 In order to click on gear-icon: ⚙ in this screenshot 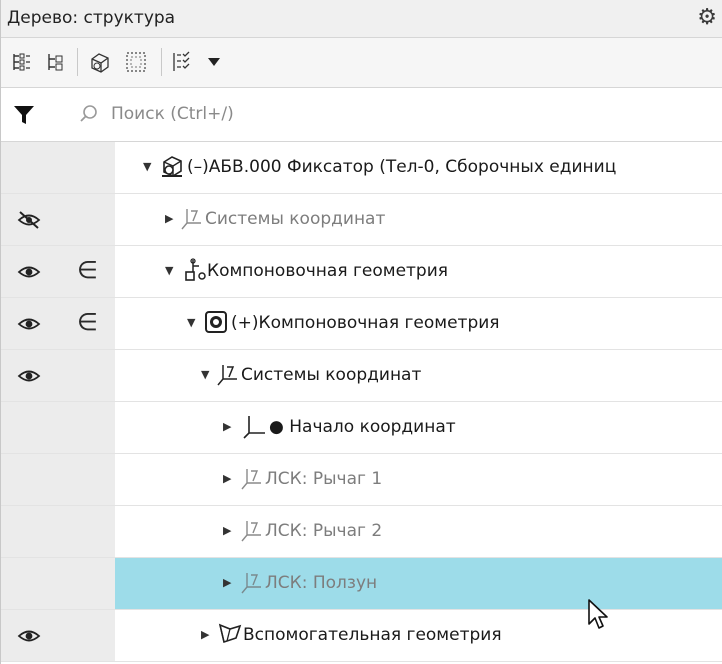, I will do `click(707, 18)`.